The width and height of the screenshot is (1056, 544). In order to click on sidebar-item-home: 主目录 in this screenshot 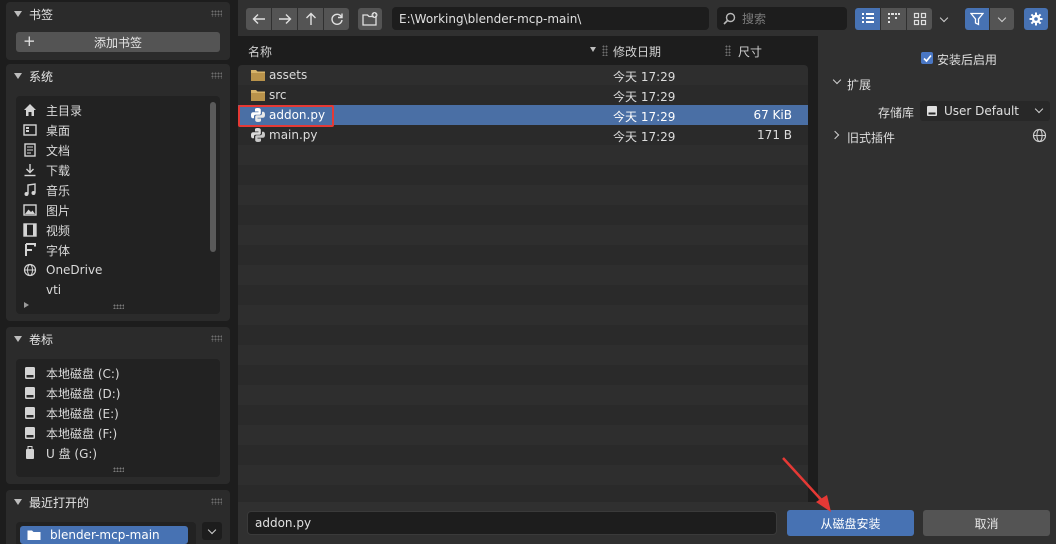, I will do `click(118, 110)`.